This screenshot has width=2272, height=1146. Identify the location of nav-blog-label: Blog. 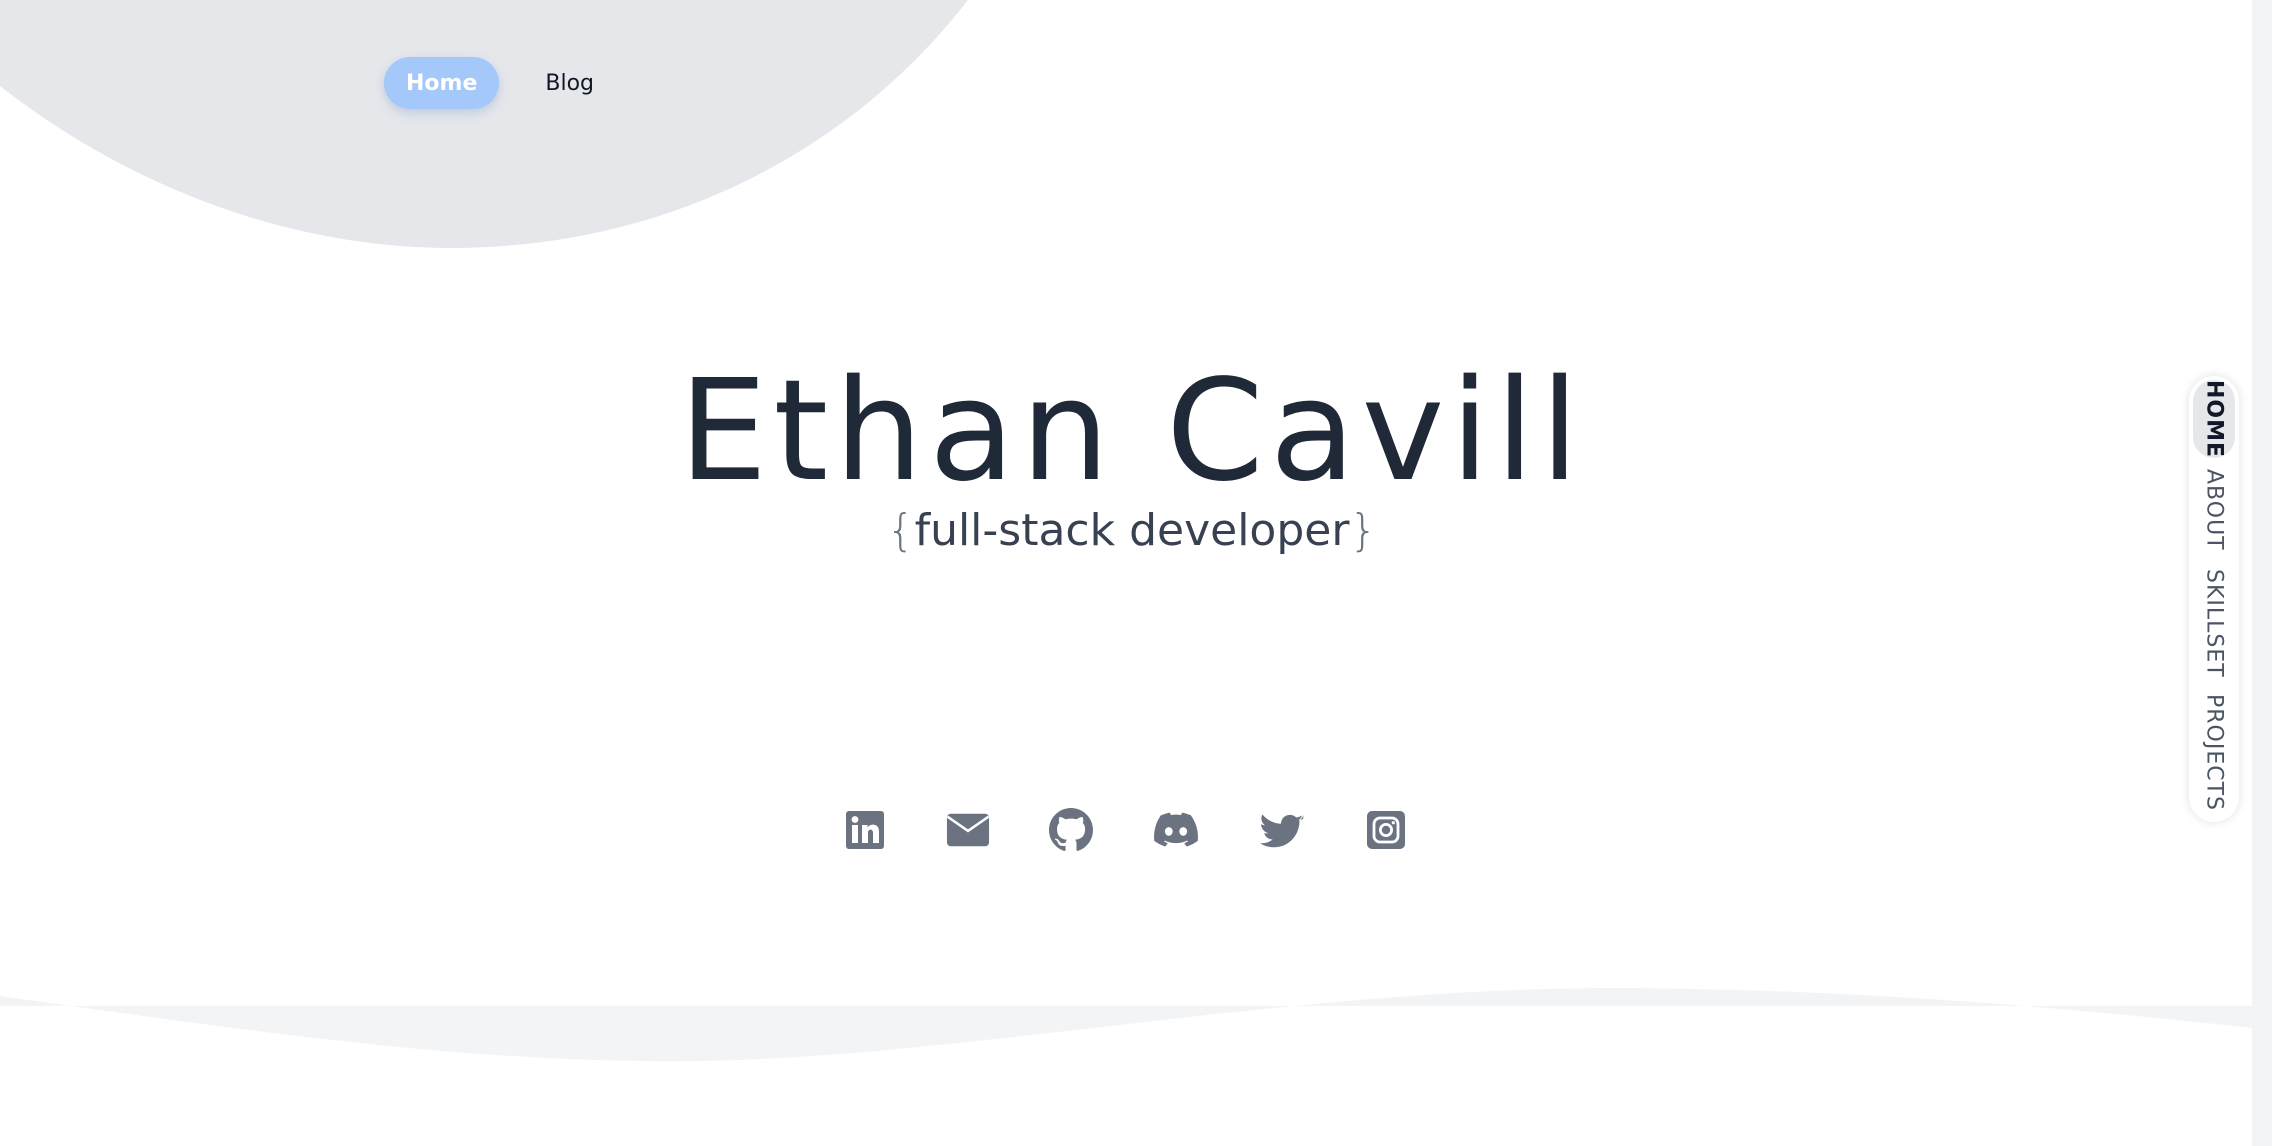
(570, 83).